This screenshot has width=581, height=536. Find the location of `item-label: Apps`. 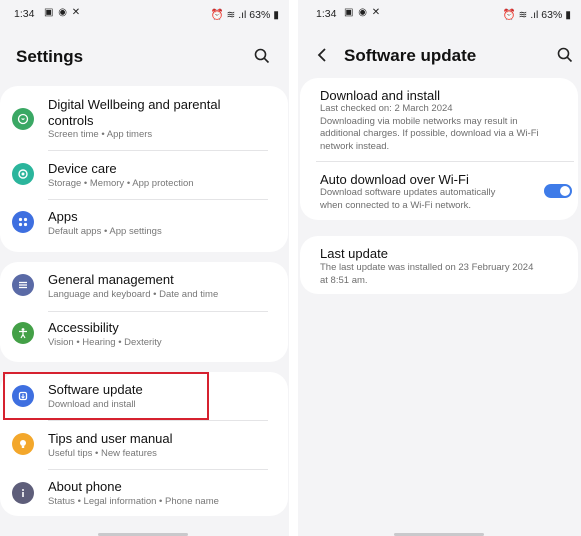

item-label: Apps is located at coordinates (63, 216).